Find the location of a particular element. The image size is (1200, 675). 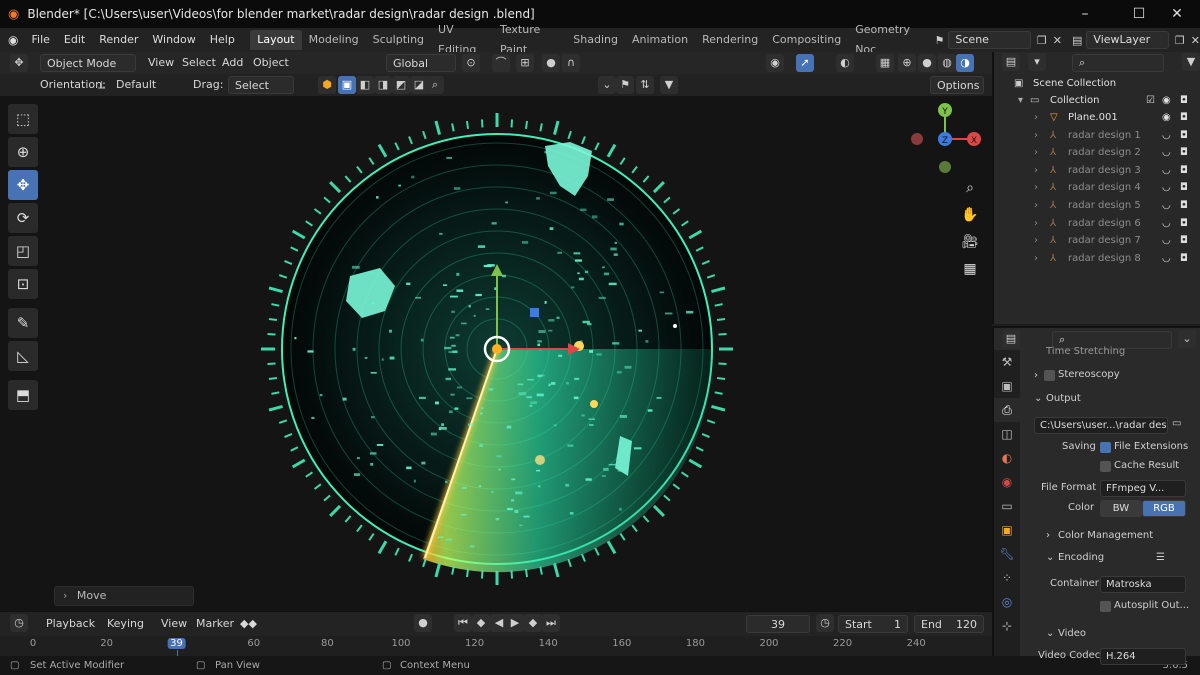

outliner-search-input: ⌕ is located at coordinates (1118, 63).